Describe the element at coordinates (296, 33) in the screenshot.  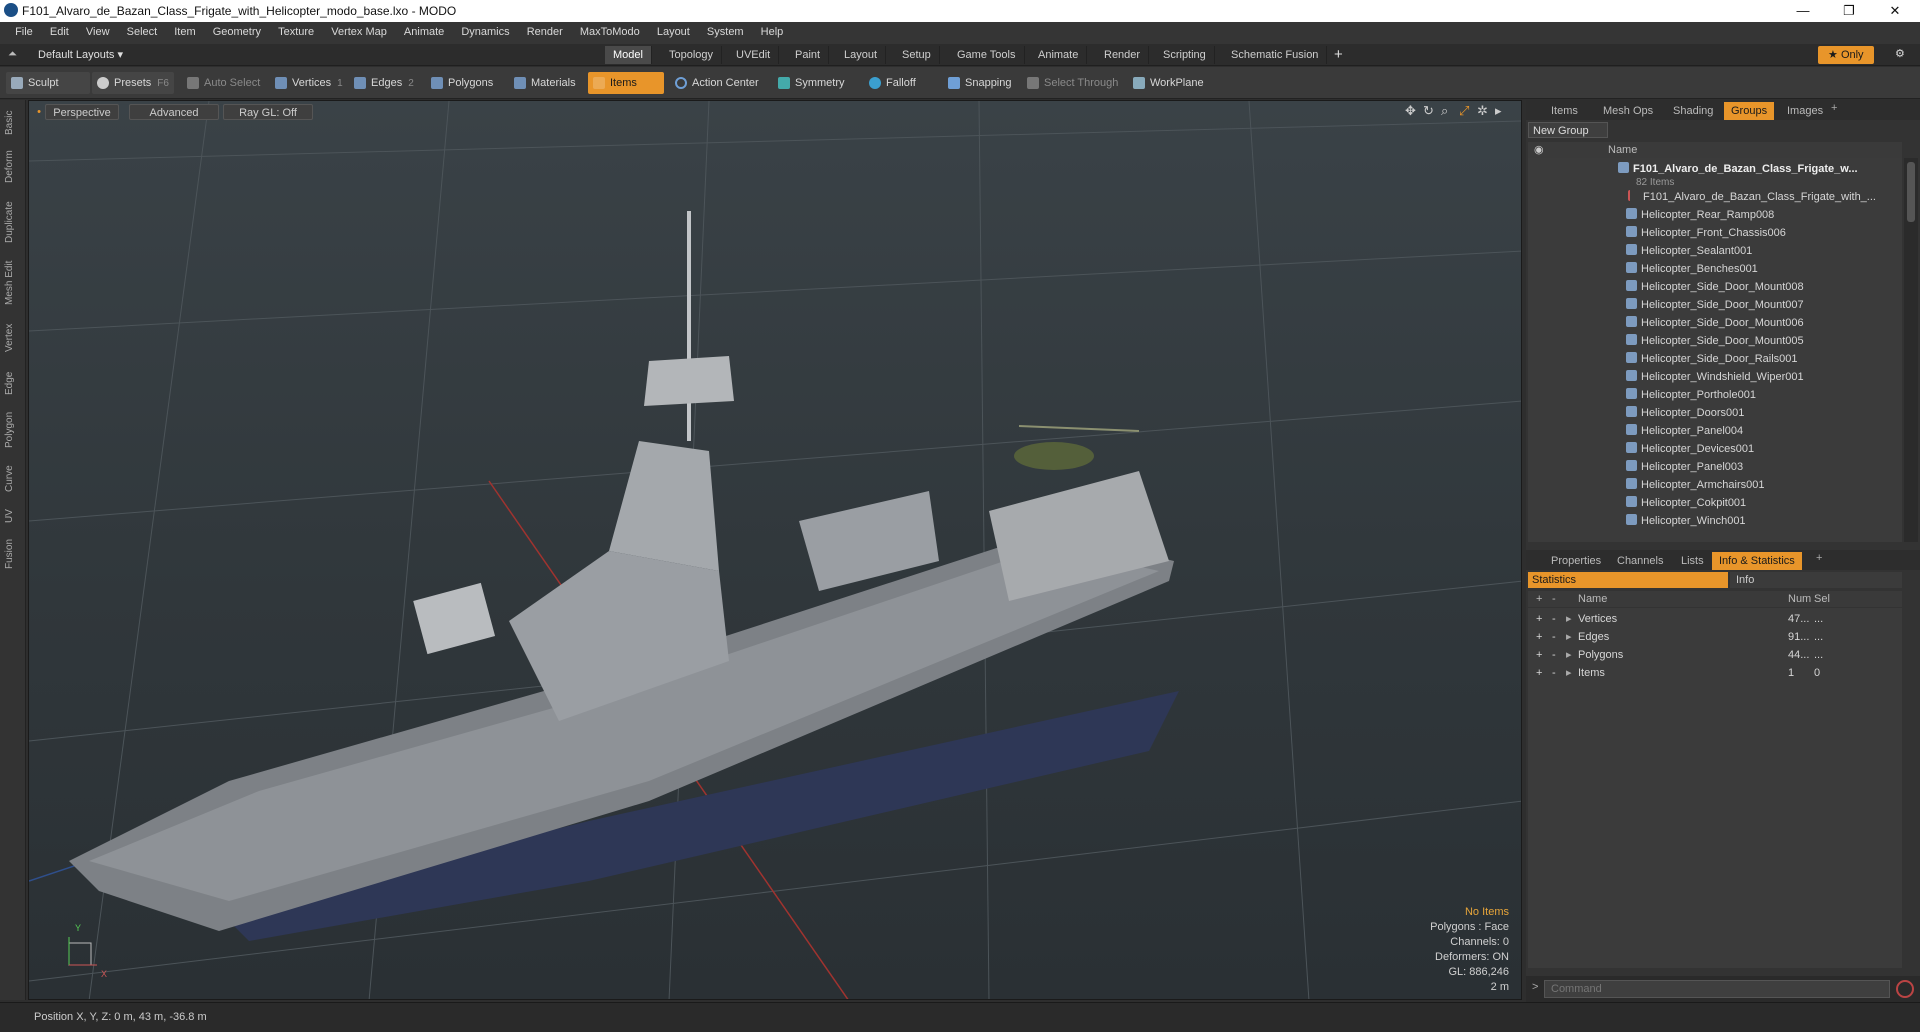
I see `menu-texture: Texture` at that location.